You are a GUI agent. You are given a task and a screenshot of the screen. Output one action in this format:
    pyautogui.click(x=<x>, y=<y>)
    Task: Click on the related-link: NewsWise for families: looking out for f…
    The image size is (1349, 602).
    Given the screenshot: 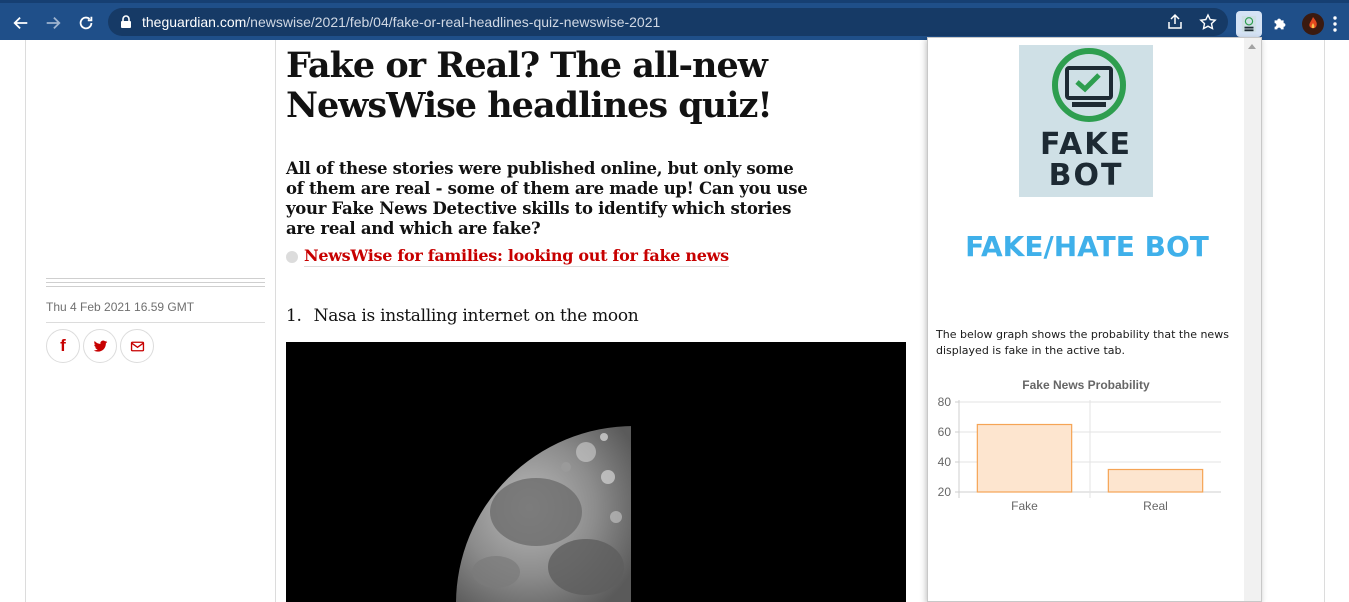 What is the action you would take?
    pyautogui.click(x=507, y=256)
    